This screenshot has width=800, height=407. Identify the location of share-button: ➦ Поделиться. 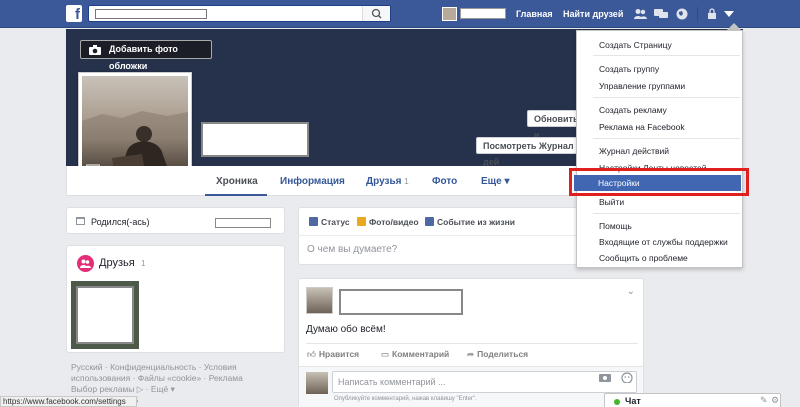
(497, 354).